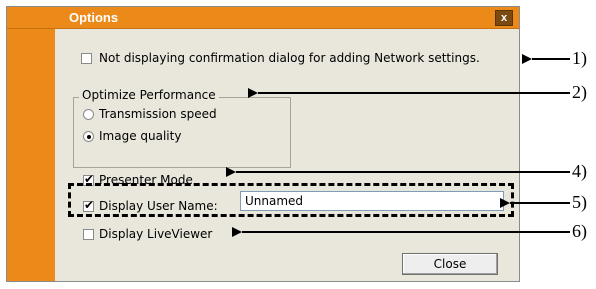  I want to click on callout-6: 6), so click(579, 231).